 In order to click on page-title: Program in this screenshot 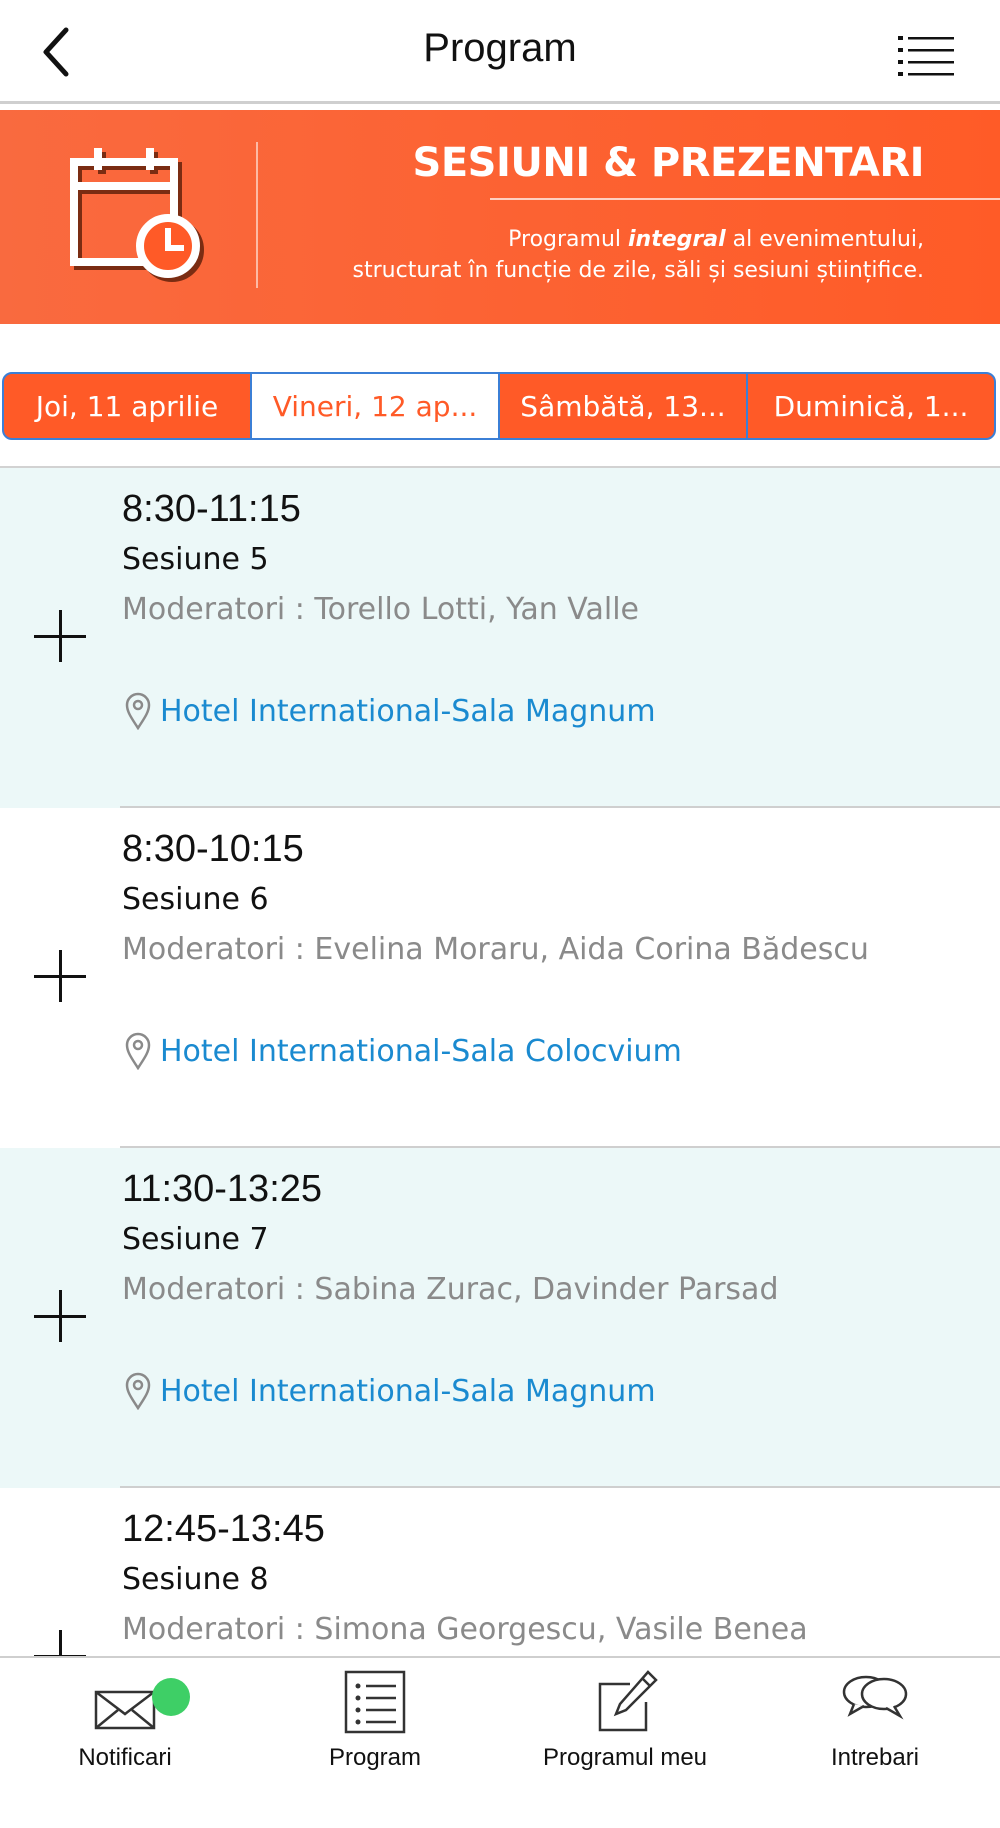, I will do `click(500, 48)`.